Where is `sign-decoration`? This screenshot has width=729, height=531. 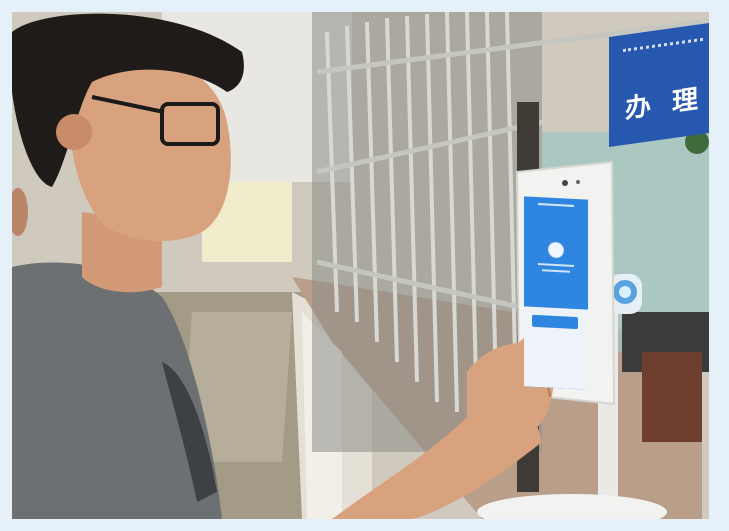
sign-decoration is located at coordinates (663, 50).